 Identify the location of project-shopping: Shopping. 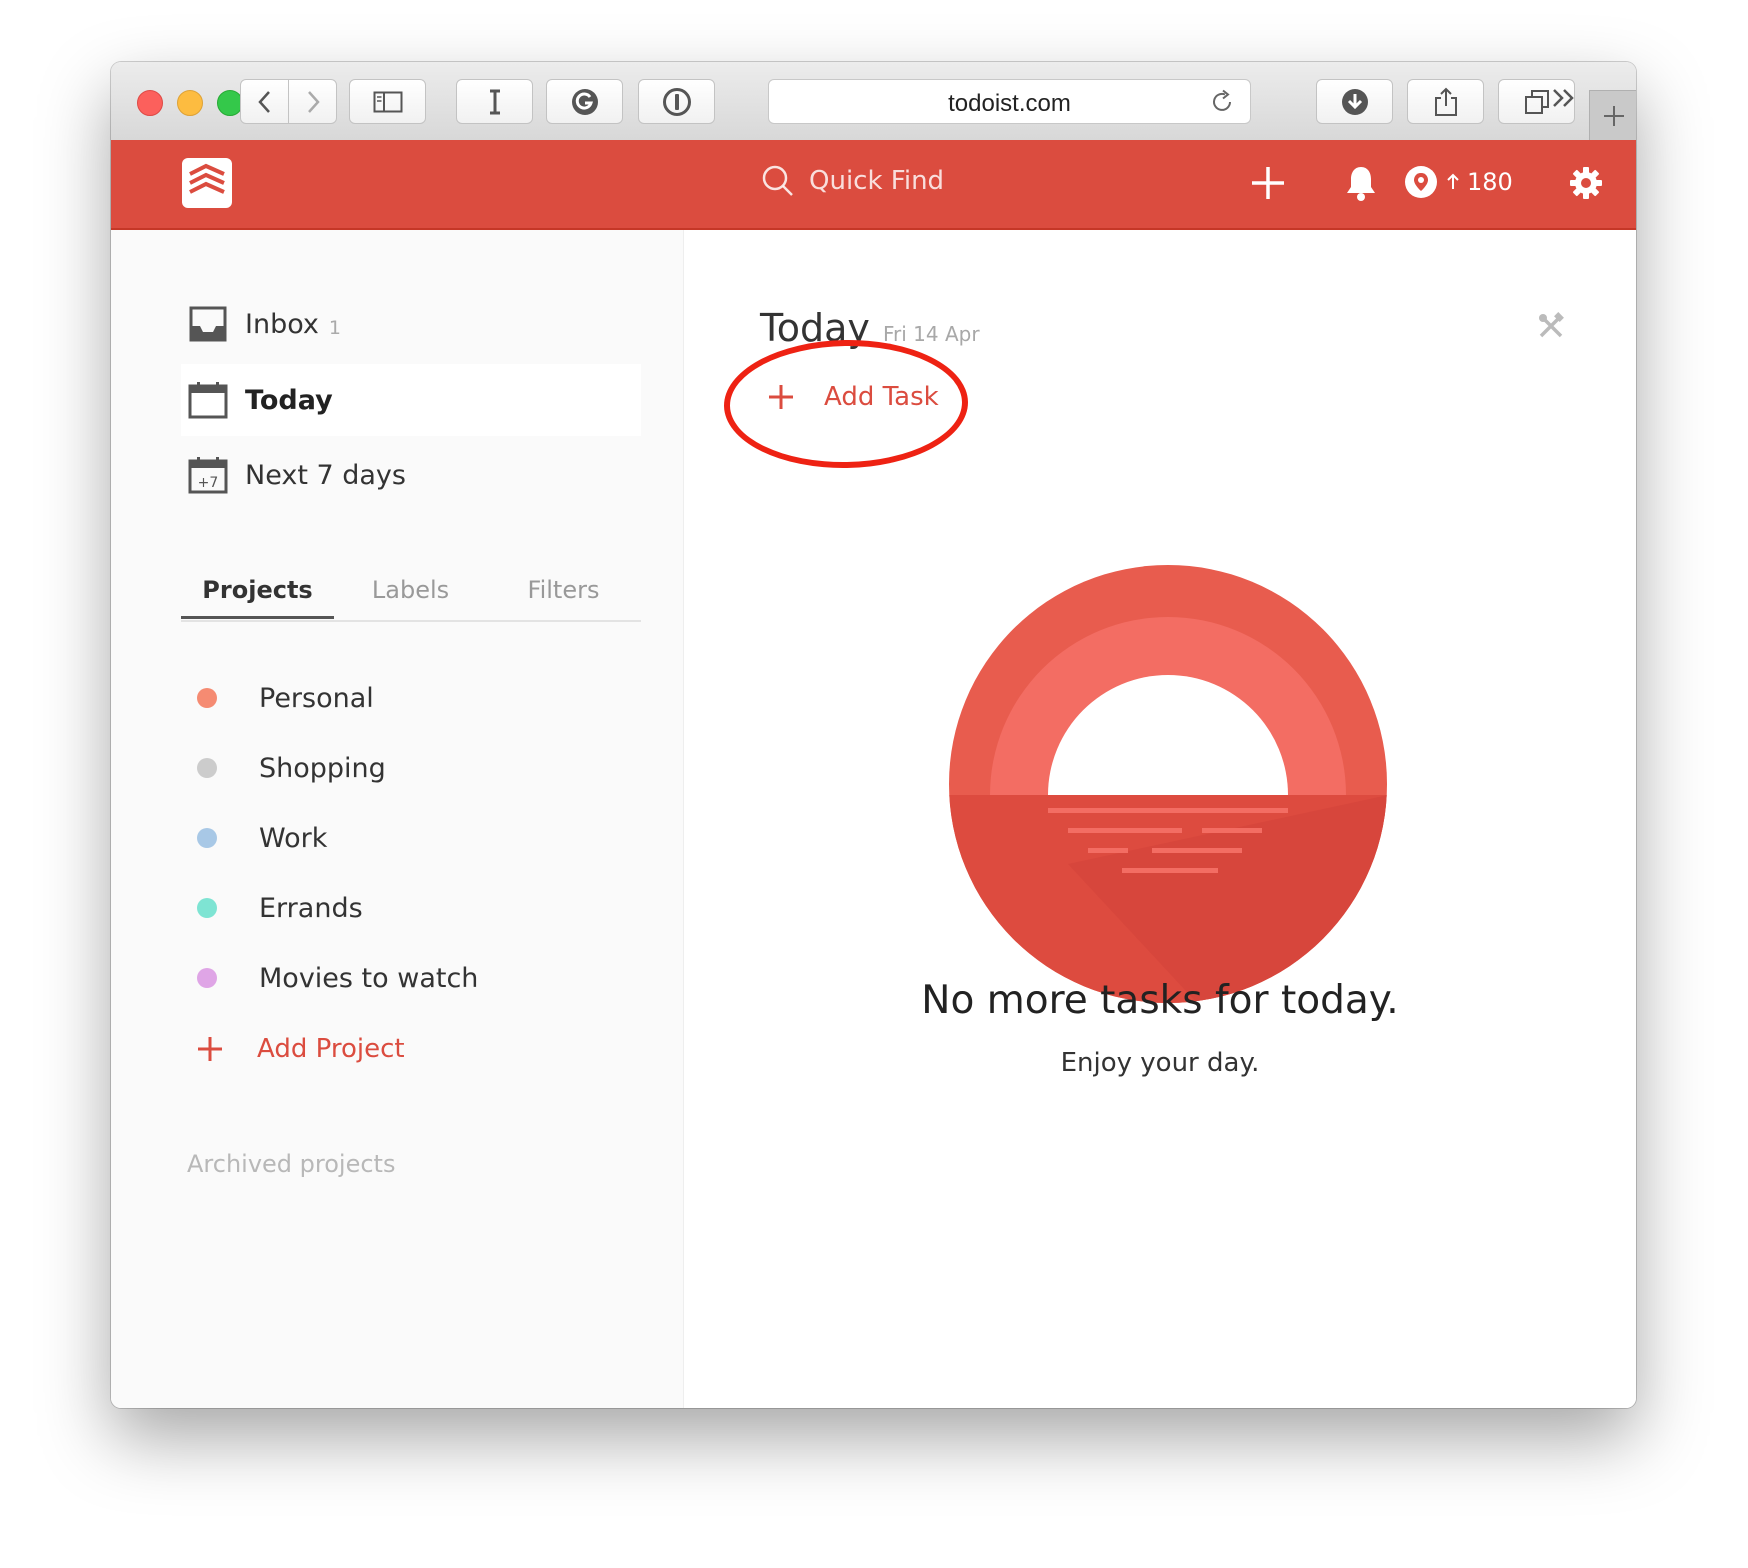
(291, 768).